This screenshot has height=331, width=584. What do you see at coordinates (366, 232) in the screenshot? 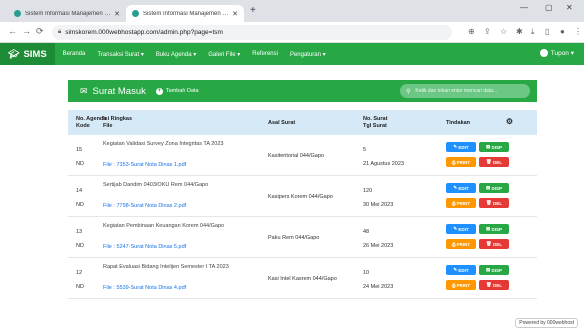
I see `cell-nosurat: 48` at bounding box center [366, 232].